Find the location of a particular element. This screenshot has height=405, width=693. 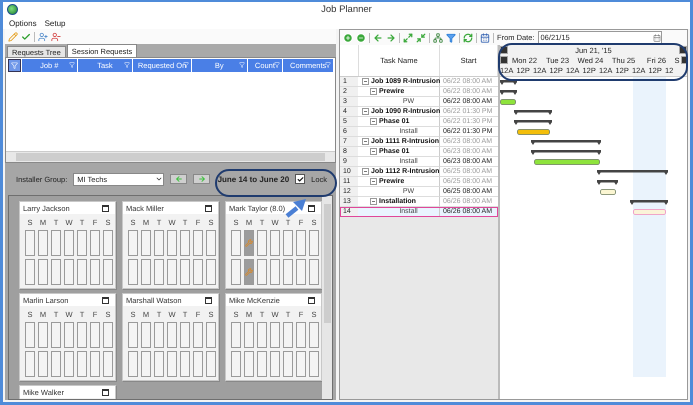

person-remove-icon is located at coordinates (56, 37).